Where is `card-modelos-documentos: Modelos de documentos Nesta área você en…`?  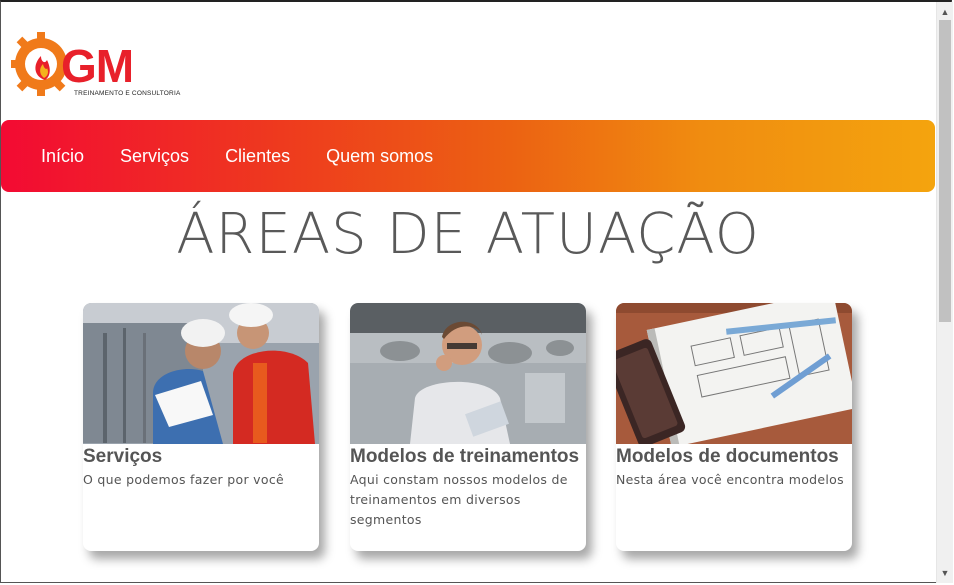 card-modelos-documentos: Modelos de documentos Nesta área você en… is located at coordinates (734, 427).